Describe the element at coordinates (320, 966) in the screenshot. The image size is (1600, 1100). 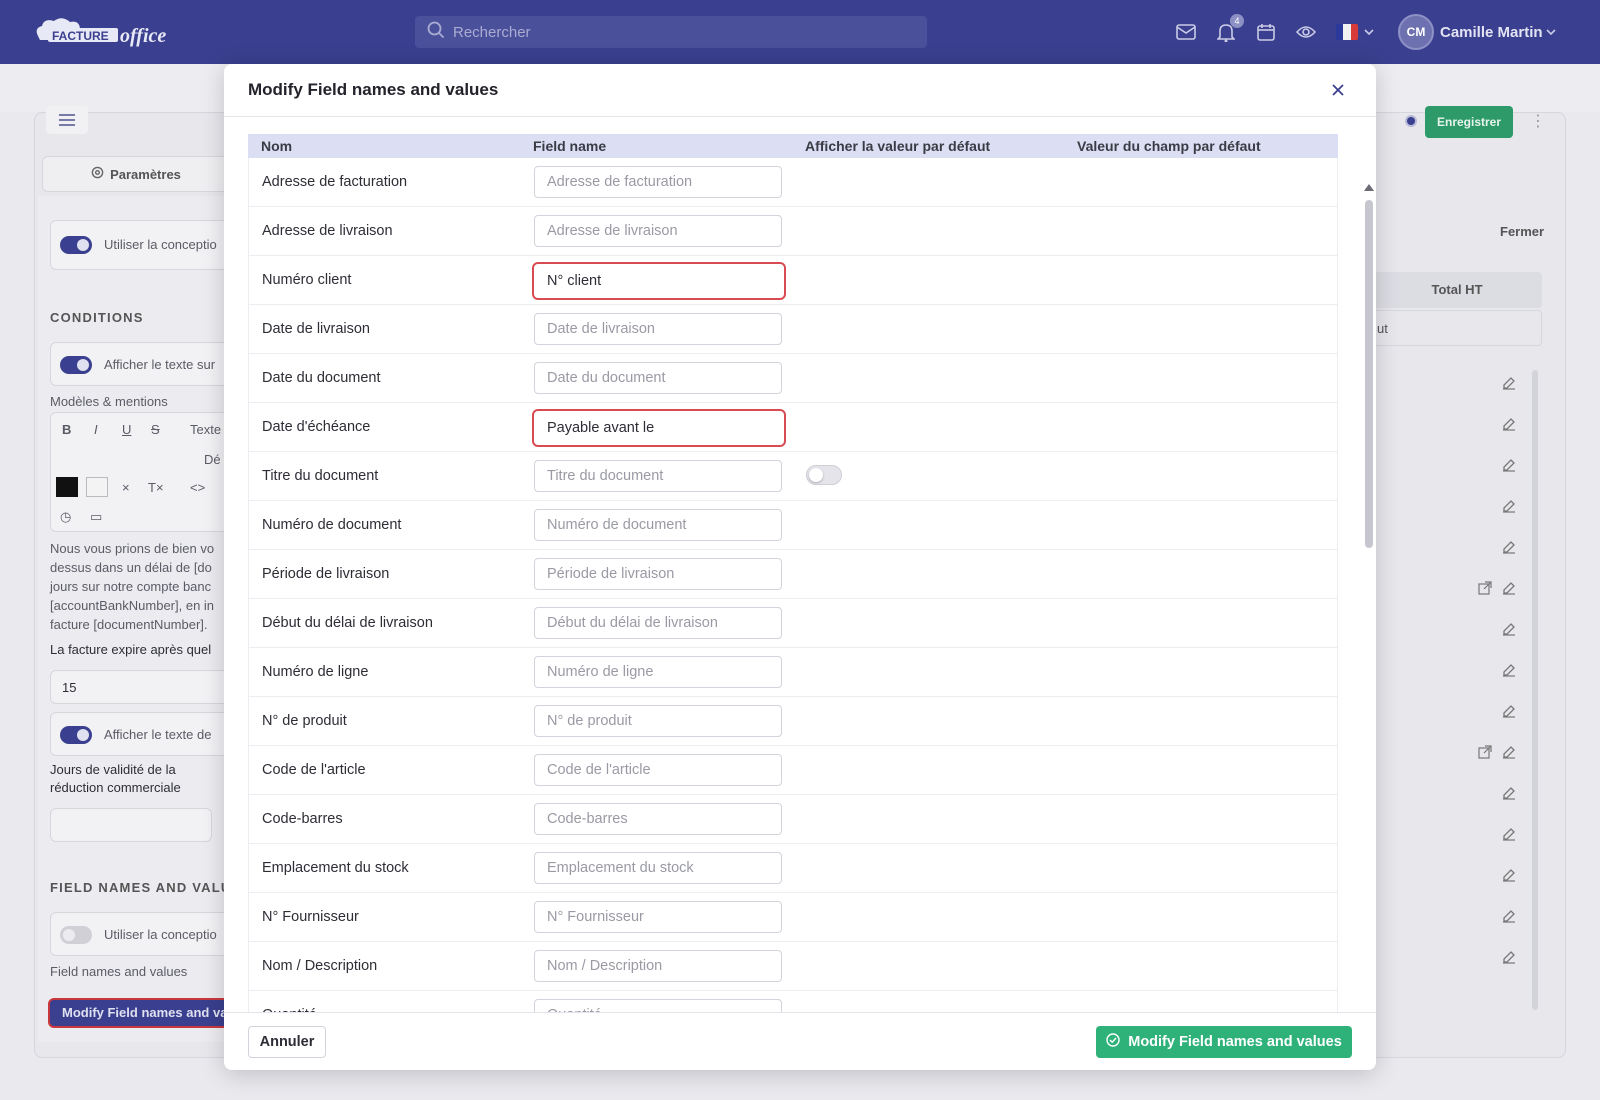
I see `field-label: Nom / Description` at that location.